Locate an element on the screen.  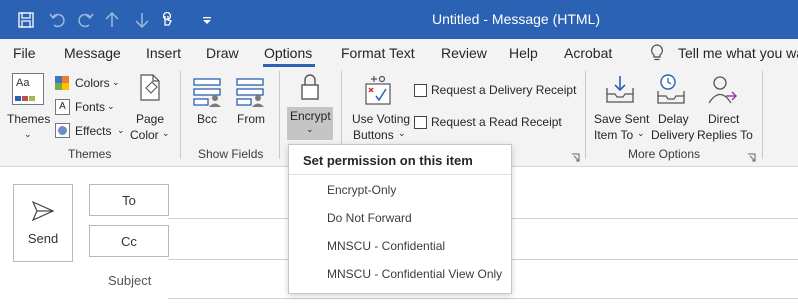
themes-icon: Aa is located at coordinates (28, 89).